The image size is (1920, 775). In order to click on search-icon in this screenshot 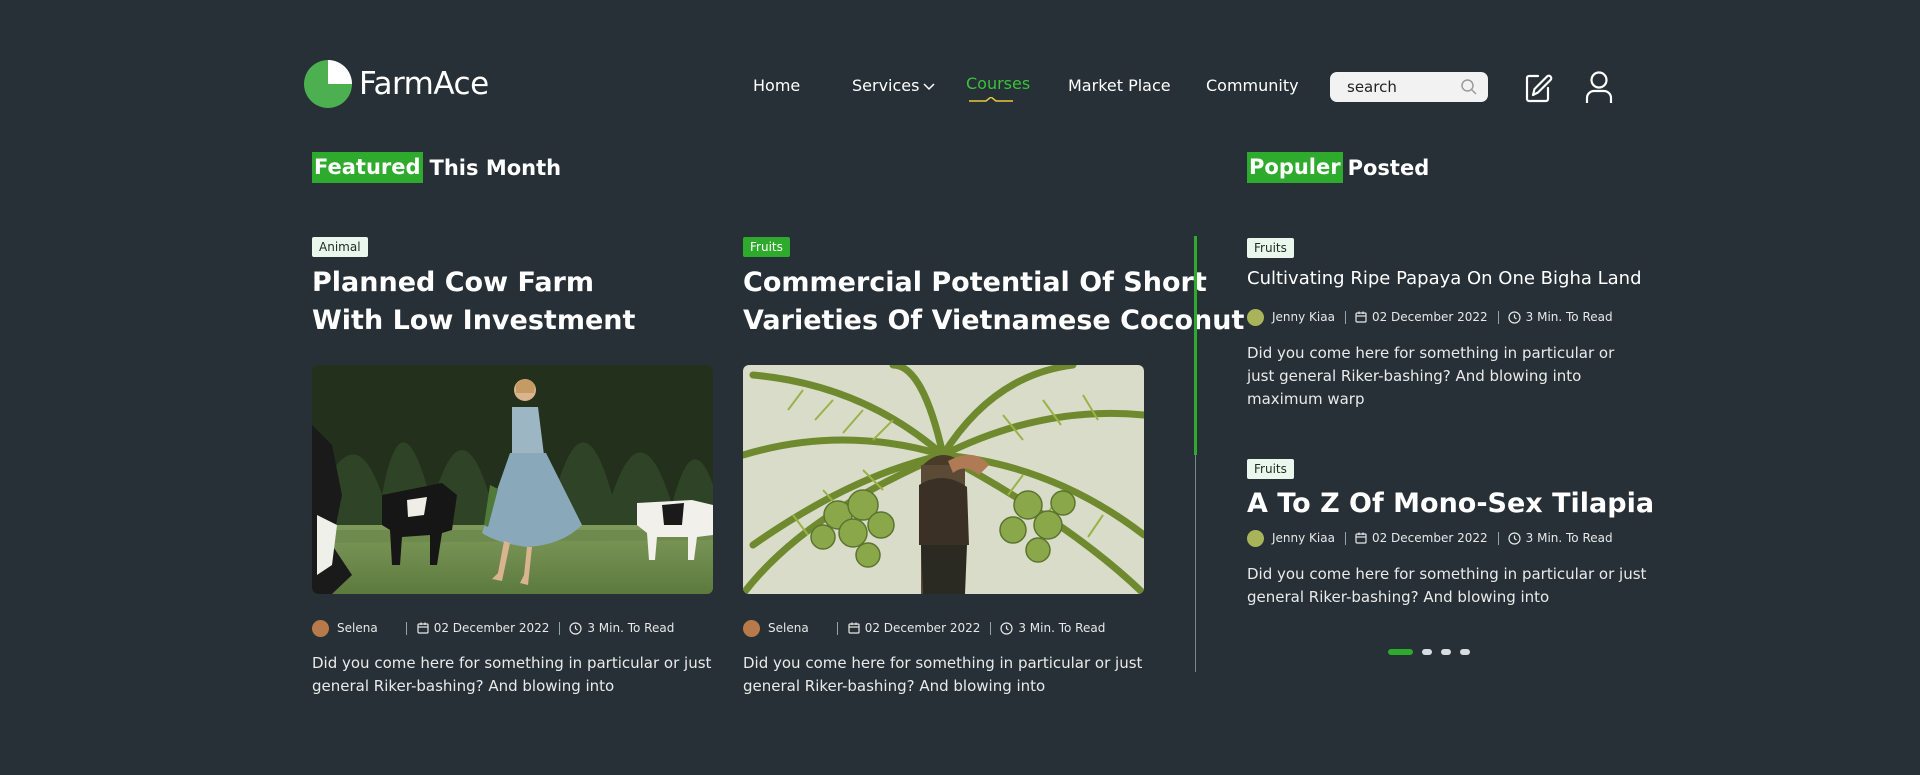, I will do `click(1469, 87)`.